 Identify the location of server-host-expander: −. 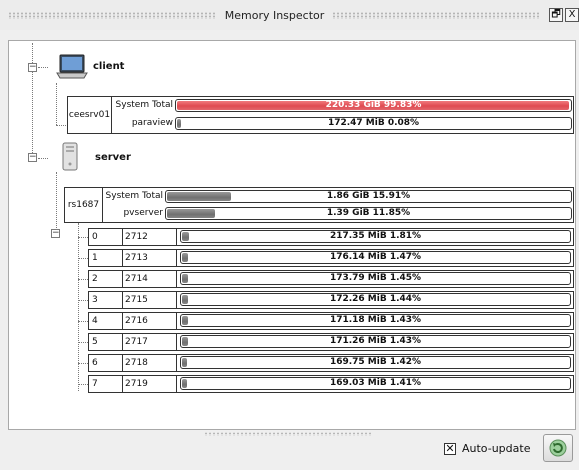
(55, 233).